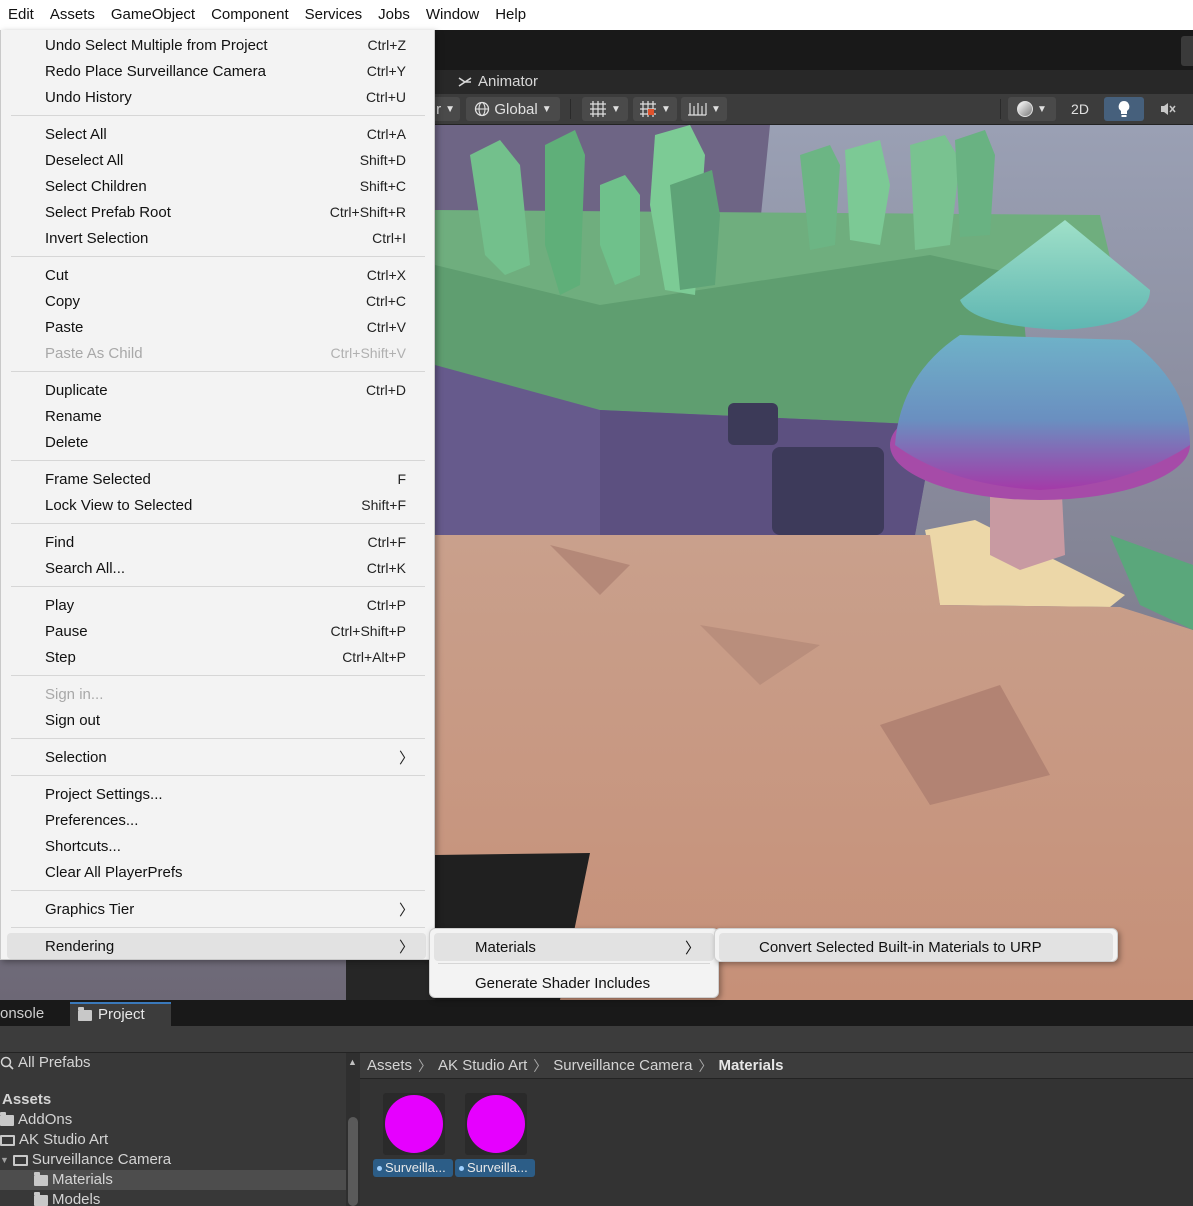  I want to click on menu-item-search-all: Search All... Ctrl+K, so click(216, 568).